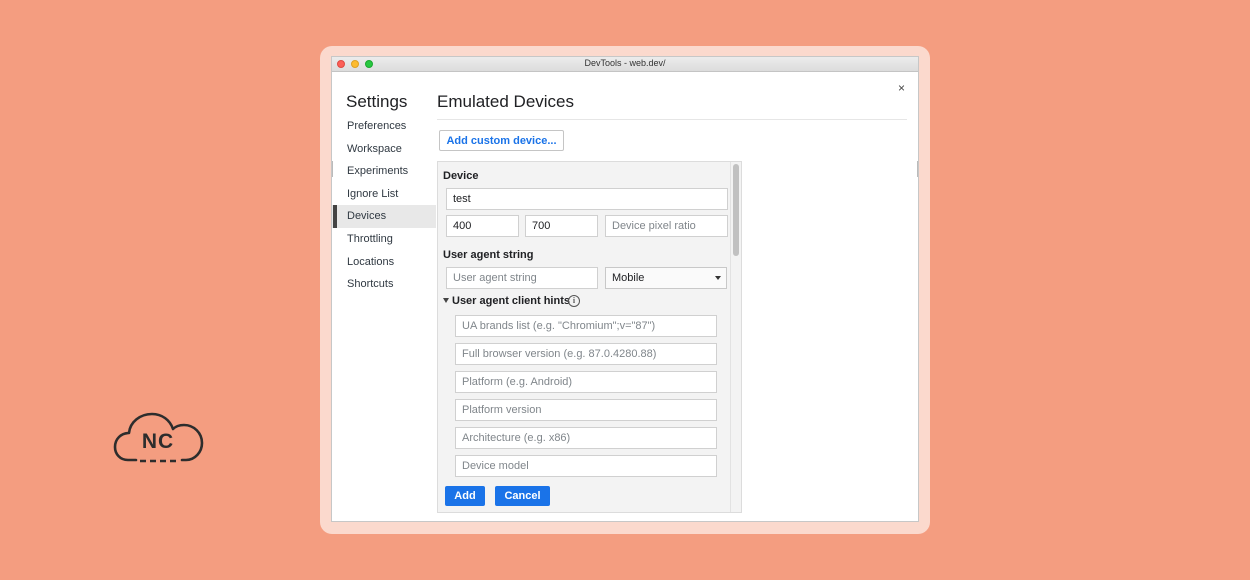 The width and height of the screenshot is (1250, 580). I want to click on device-height-input, so click(561, 226).